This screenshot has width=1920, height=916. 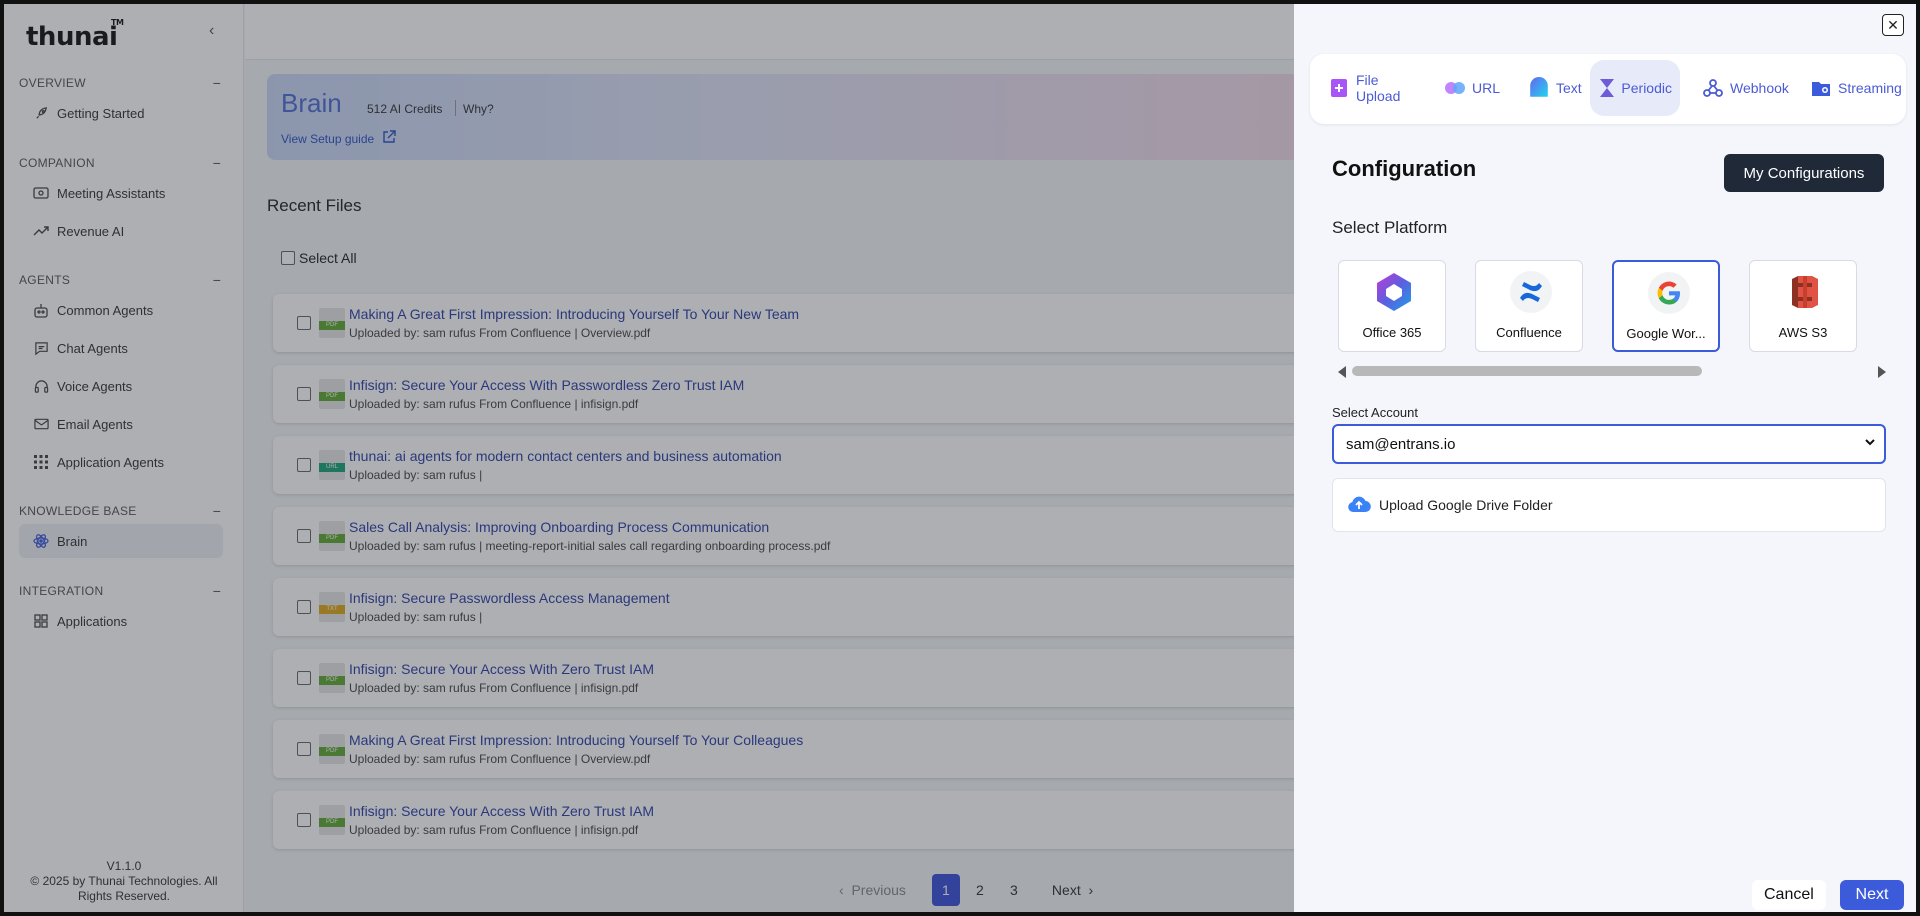 What do you see at coordinates (1870, 443) in the screenshot?
I see `chevron-down-icon` at bounding box center [1870, 443].